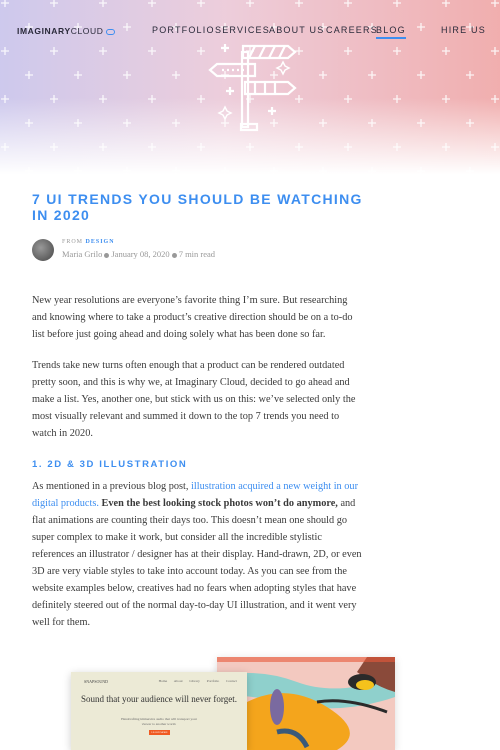  Describe the element at coordinates (352, 30) in the screenshot. I see `nav-careers: CAREERS` at that location.